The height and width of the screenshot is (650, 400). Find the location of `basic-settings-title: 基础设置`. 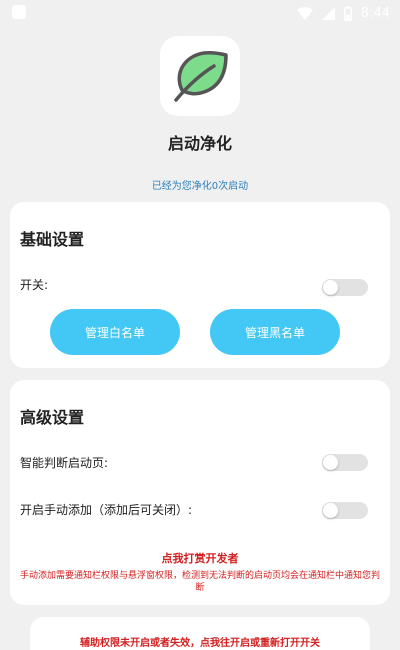

basic-settings-title: 基础设置 is located at coordinates (52, 239).